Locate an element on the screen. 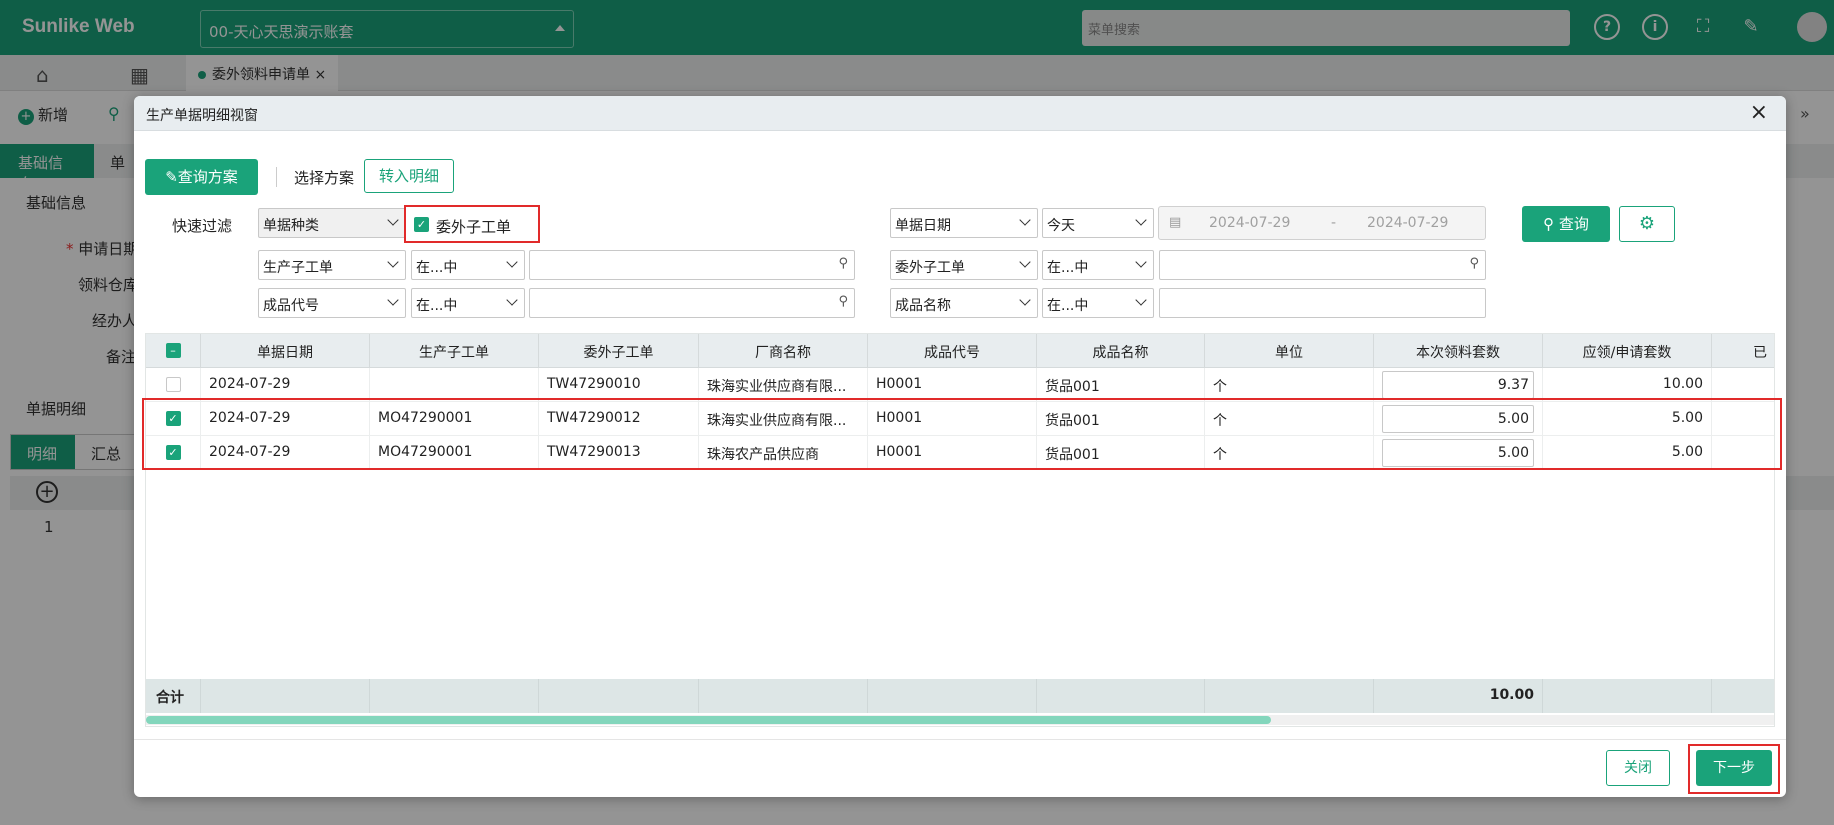  filter-date-op-select: 今天 is located at coordinates (1098, 223).